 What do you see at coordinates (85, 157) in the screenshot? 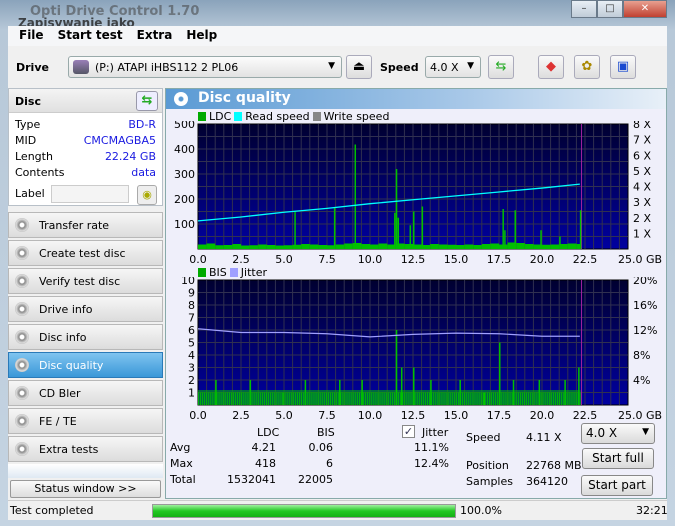
I see `disc-field-row: Length 22.24 GB` at bounding box center [85, 157].